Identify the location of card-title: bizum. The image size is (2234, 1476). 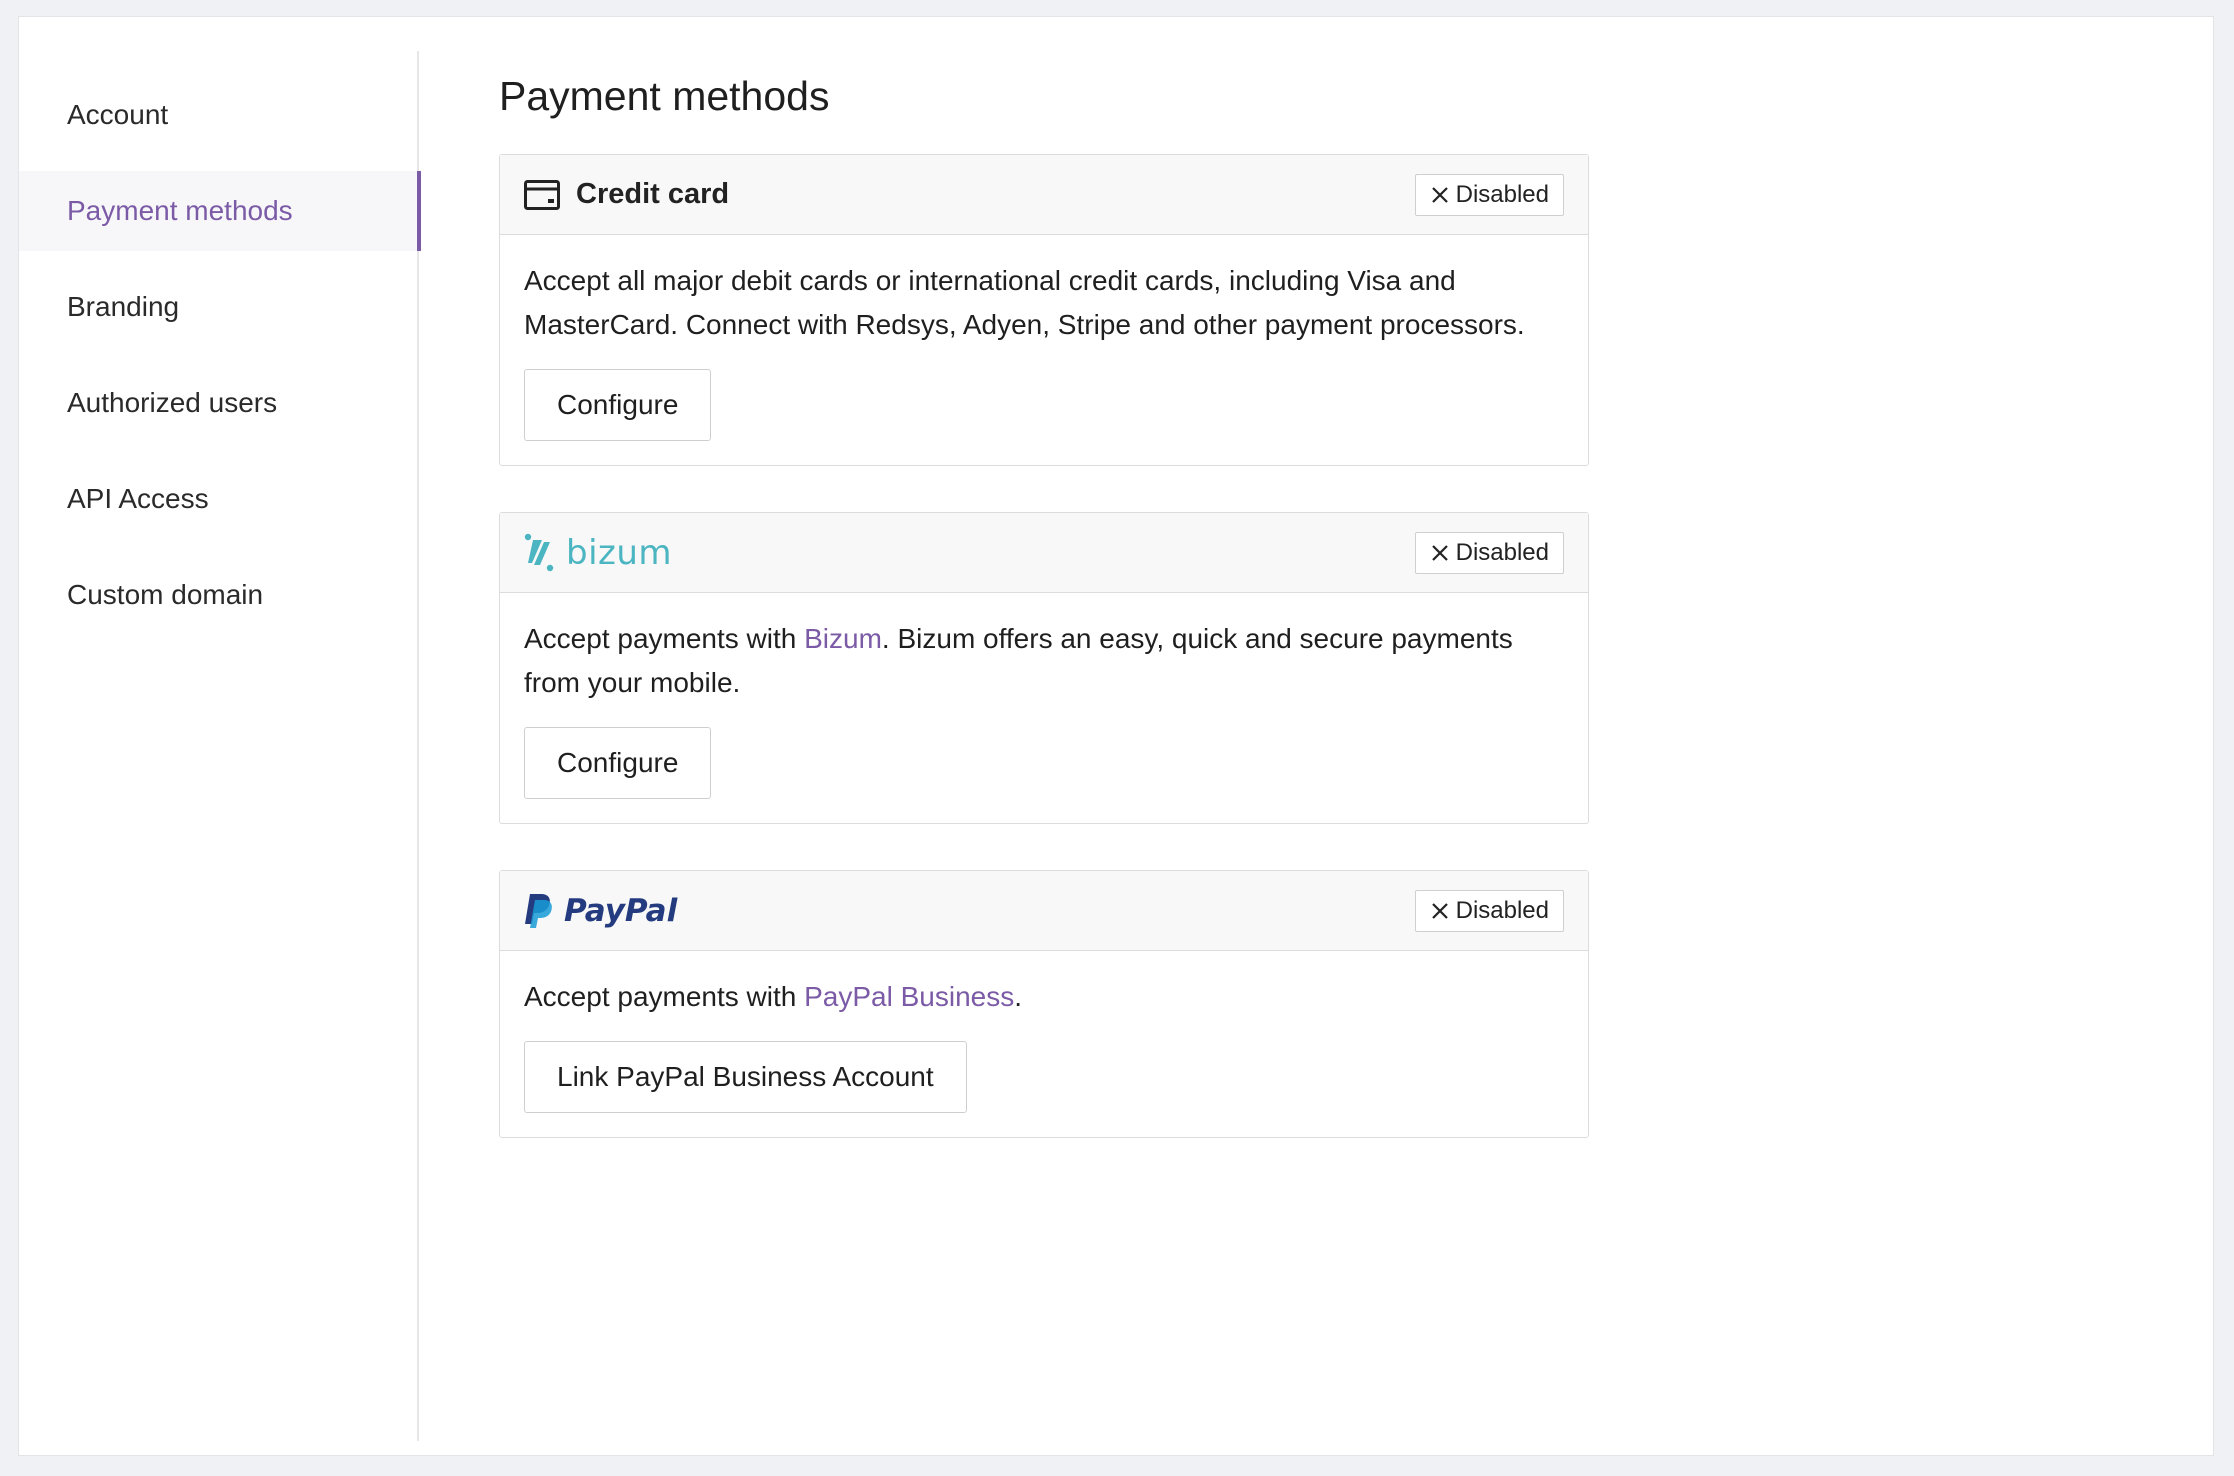
(598, 552).